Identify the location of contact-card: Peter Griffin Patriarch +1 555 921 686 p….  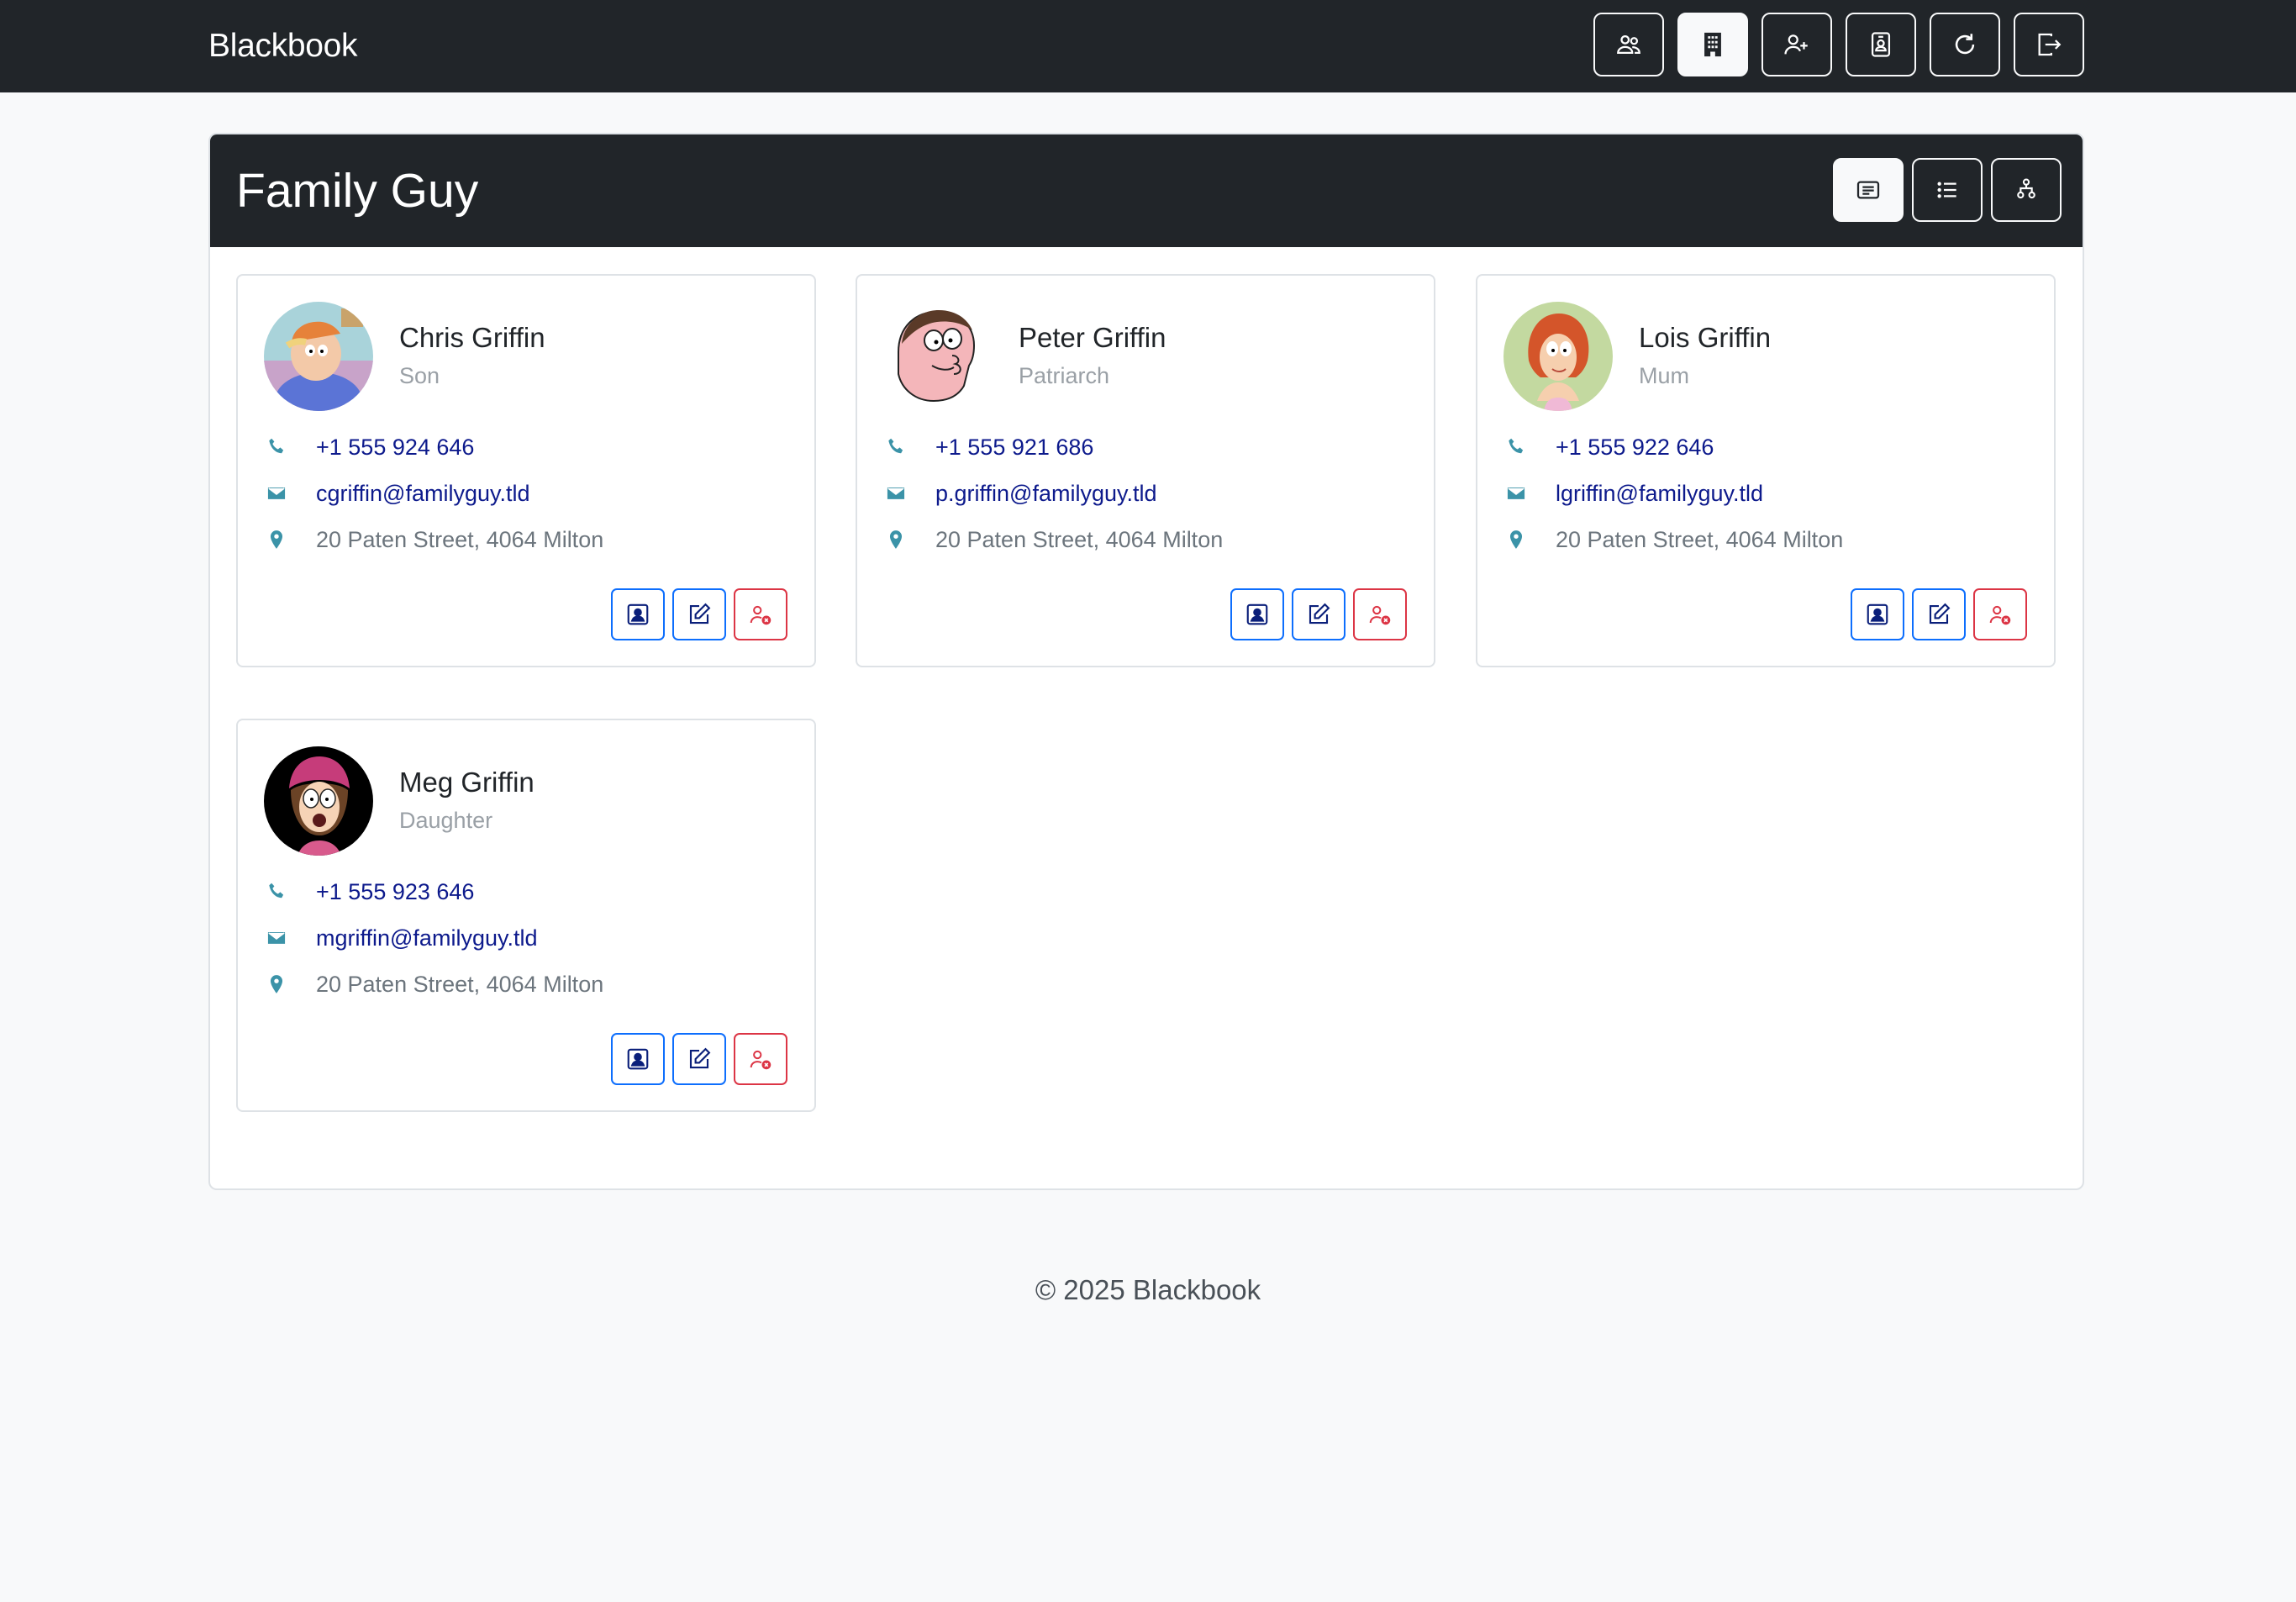
(1145, 470).